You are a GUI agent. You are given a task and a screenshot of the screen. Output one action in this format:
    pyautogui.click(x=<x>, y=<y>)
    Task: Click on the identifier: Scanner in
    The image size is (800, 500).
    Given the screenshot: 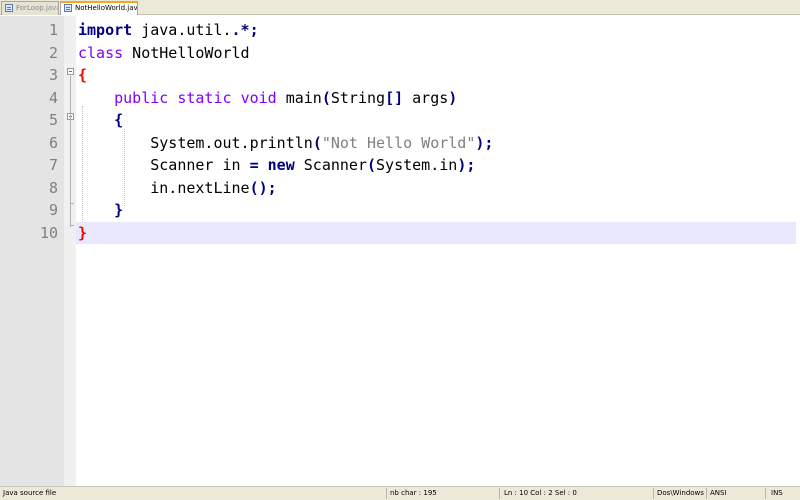 What is the action you would take?
    pyautogui.click(x=200, y=165)
    